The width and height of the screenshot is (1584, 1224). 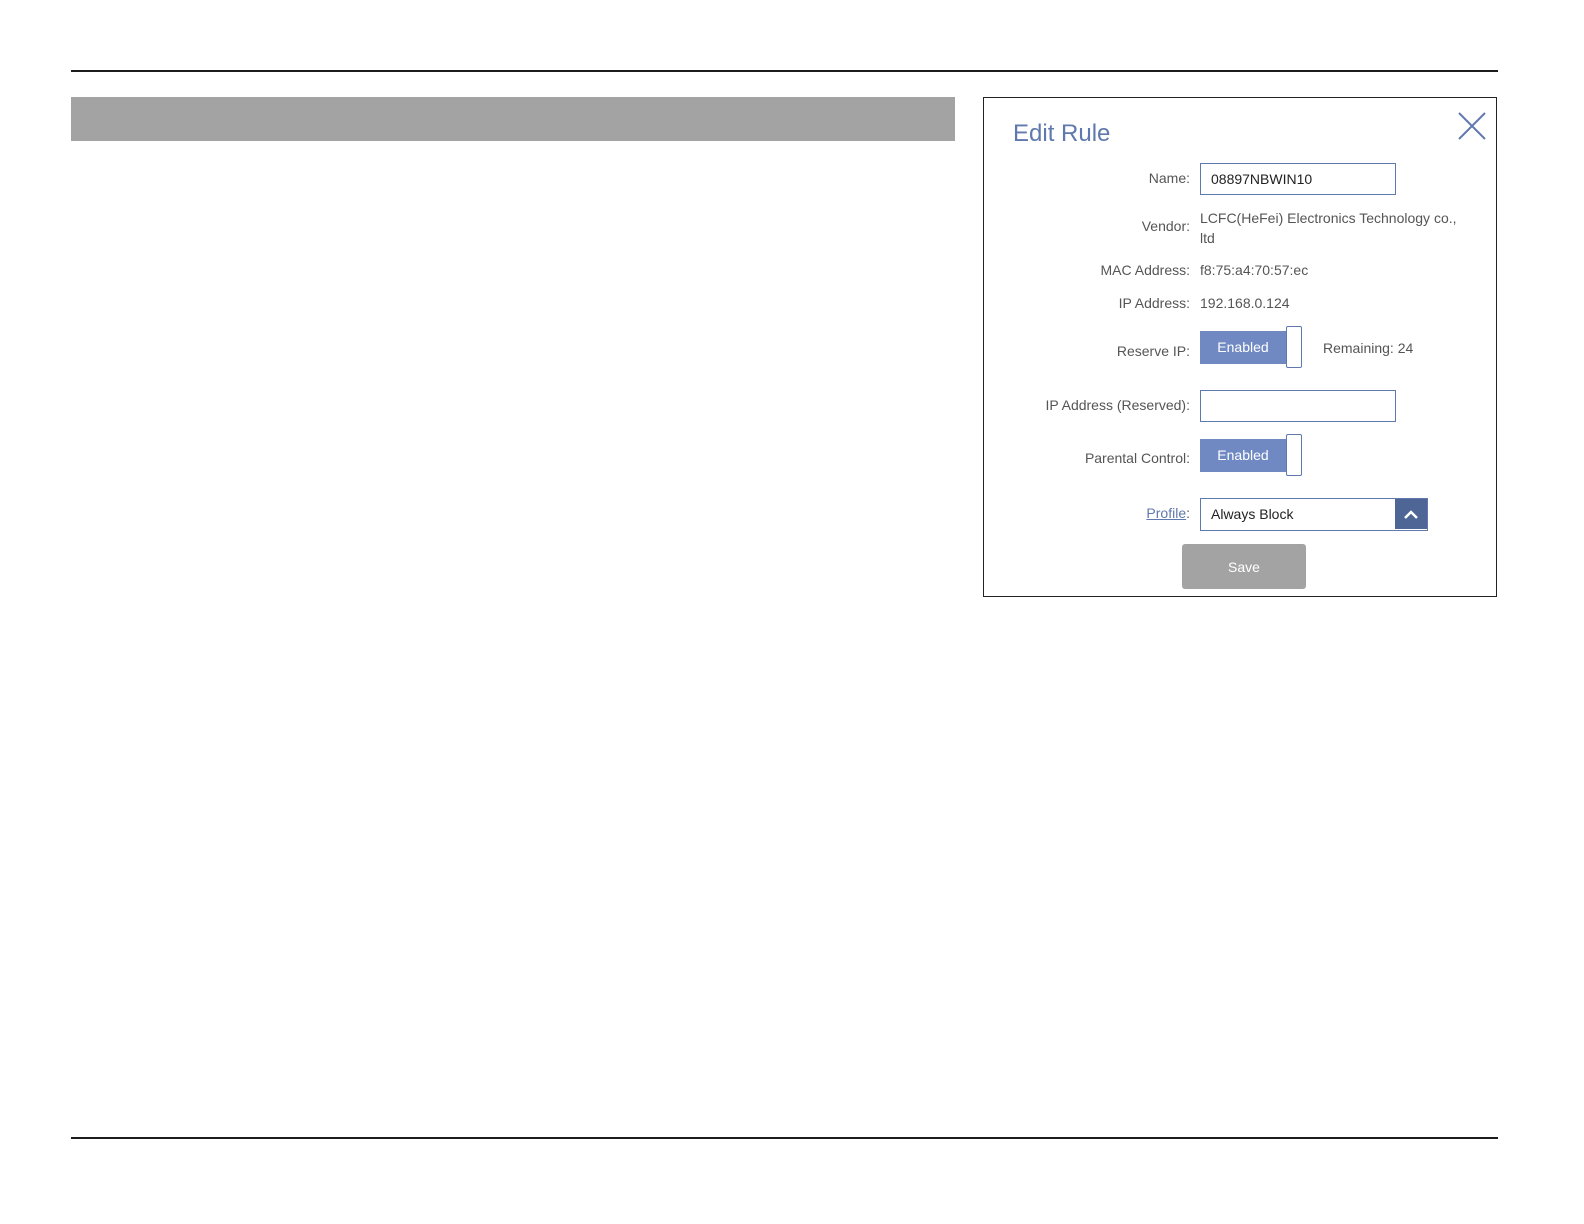 I want to click on name-label: Name:, so click(x=1169, y=178).